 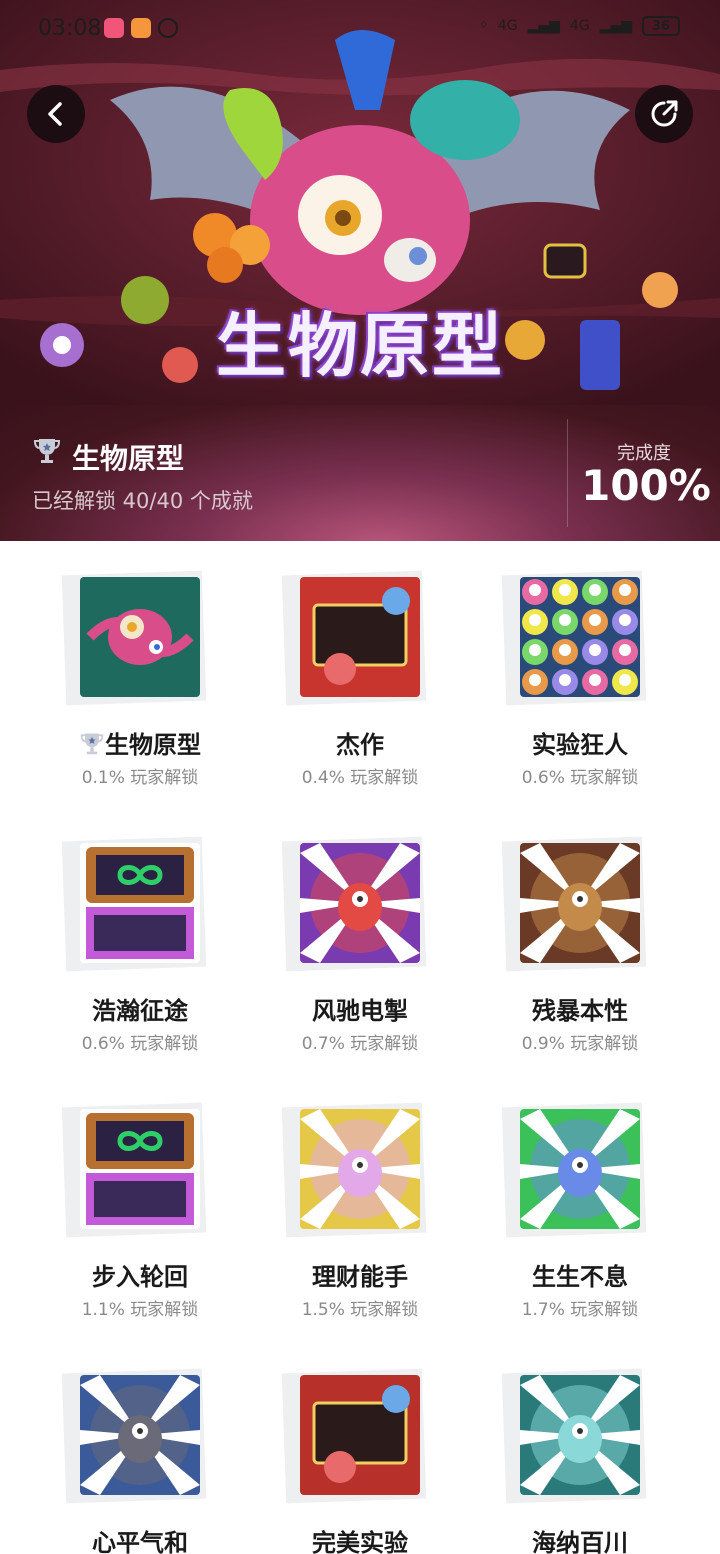 I want to click on game-title: 生物原型, so click(x=128, y=458).